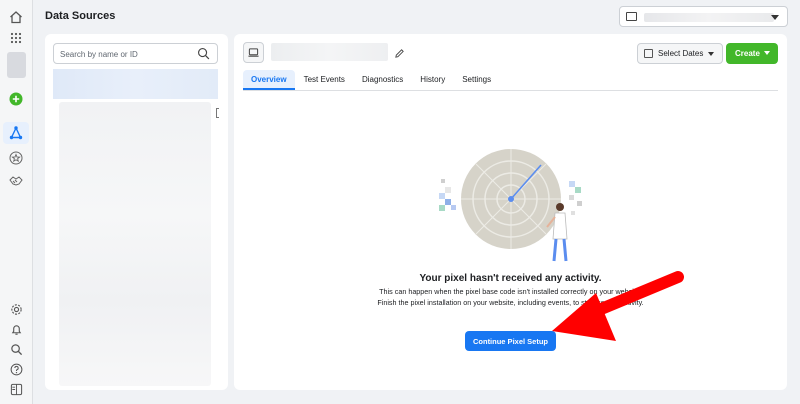  I want to click on account-icon, so click(631, 16).